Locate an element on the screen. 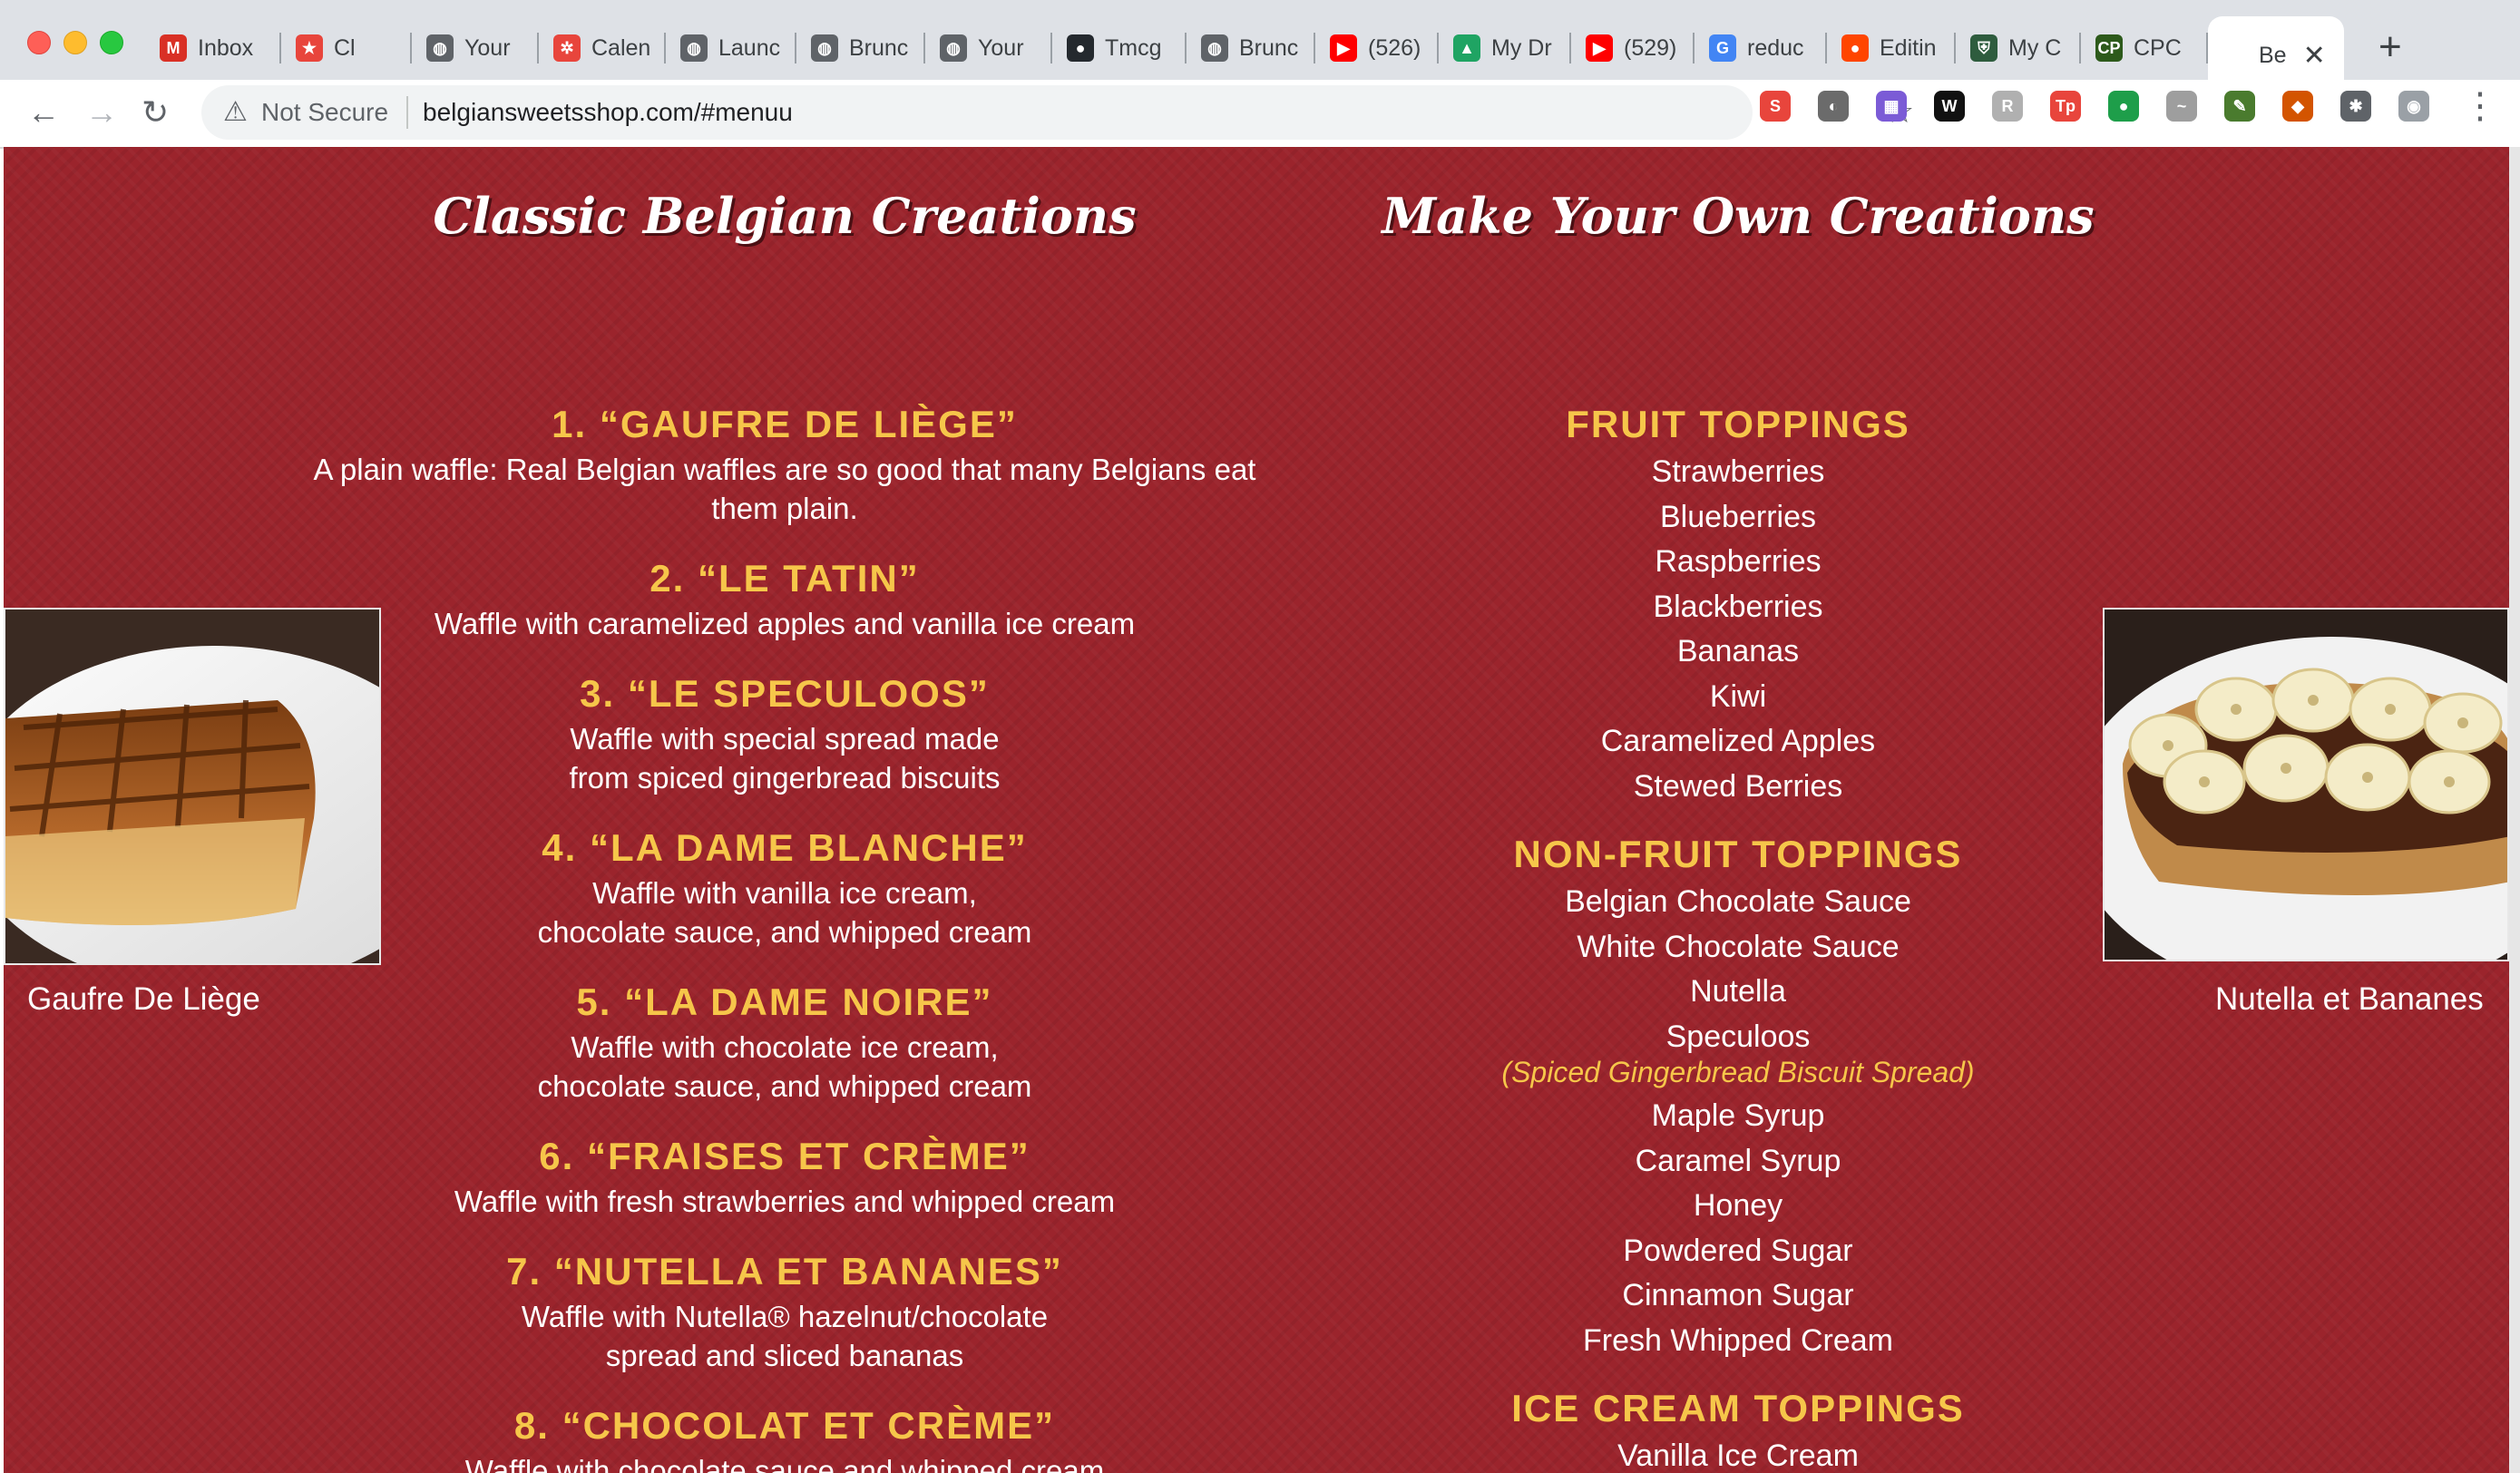  reddit-icon: ● is located at coordinates (1855, 48).